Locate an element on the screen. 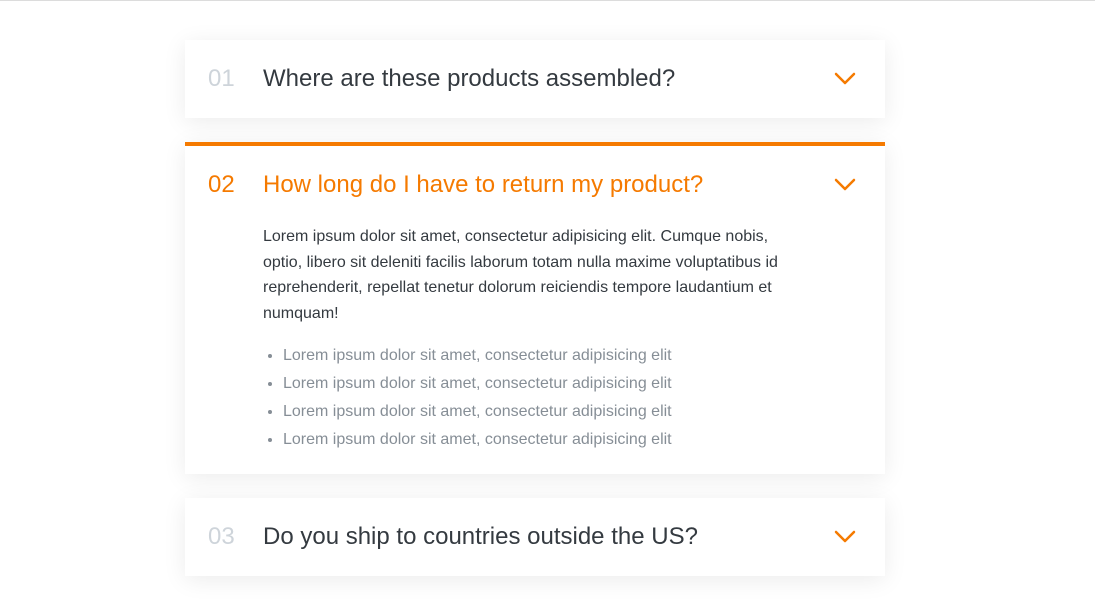 Image resolution: width=1095 pixels, height=616 pixels. faq-question: How long do I have to return my product? is located at coordinates (483, 184).